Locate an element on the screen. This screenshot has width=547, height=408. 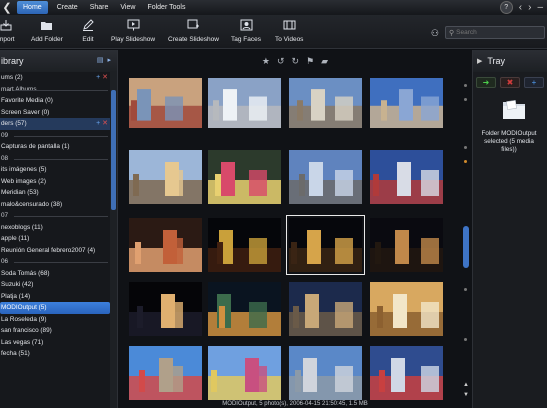
library-folder-item: apple (11) is located at coordinates (55, 239).